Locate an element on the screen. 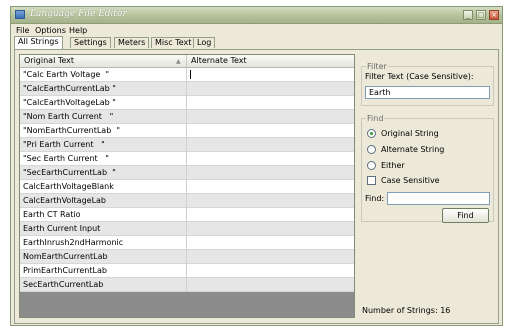 The width and height of the screenshot is (513, 334). original-text-cell: "Pri Earth Current " is located at coordinates (103, 144).